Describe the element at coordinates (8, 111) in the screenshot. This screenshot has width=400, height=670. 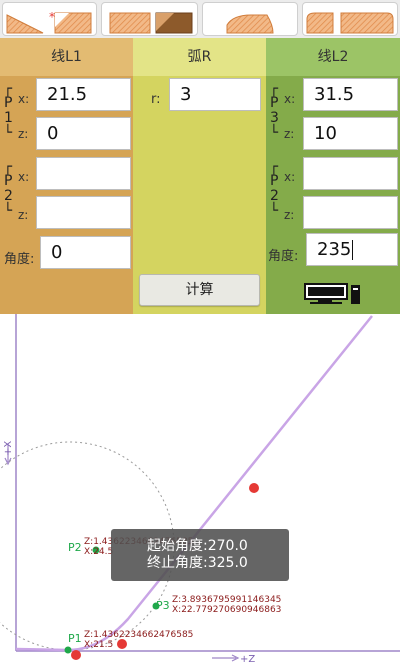
I see `p1-bracket: ┌ P1 └` at that location.